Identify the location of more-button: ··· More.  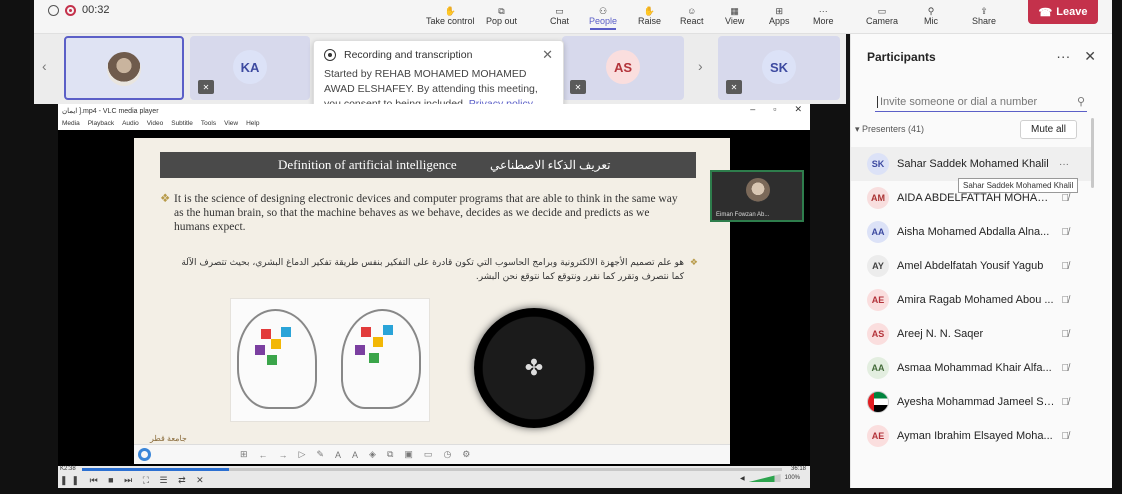
(823, 17).